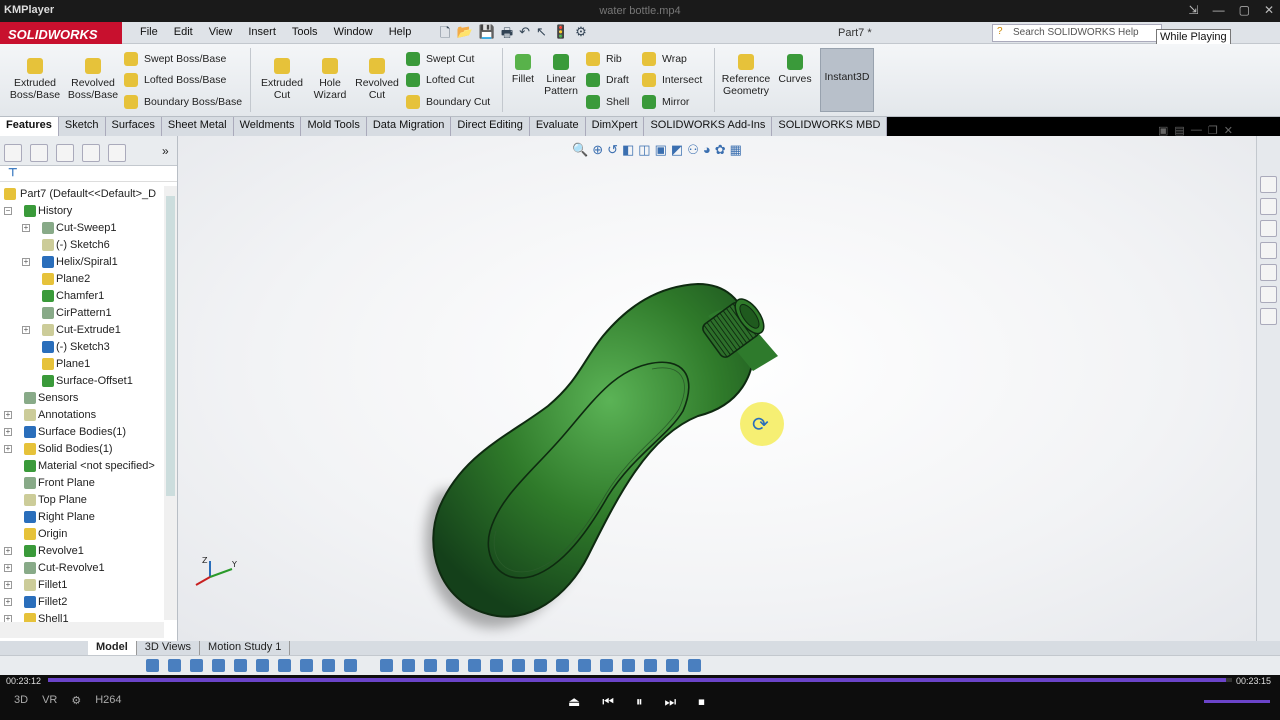  Describe the element at coordinates (1219, 10) in the screenshot. I see `minimize-icon: —` at that location.